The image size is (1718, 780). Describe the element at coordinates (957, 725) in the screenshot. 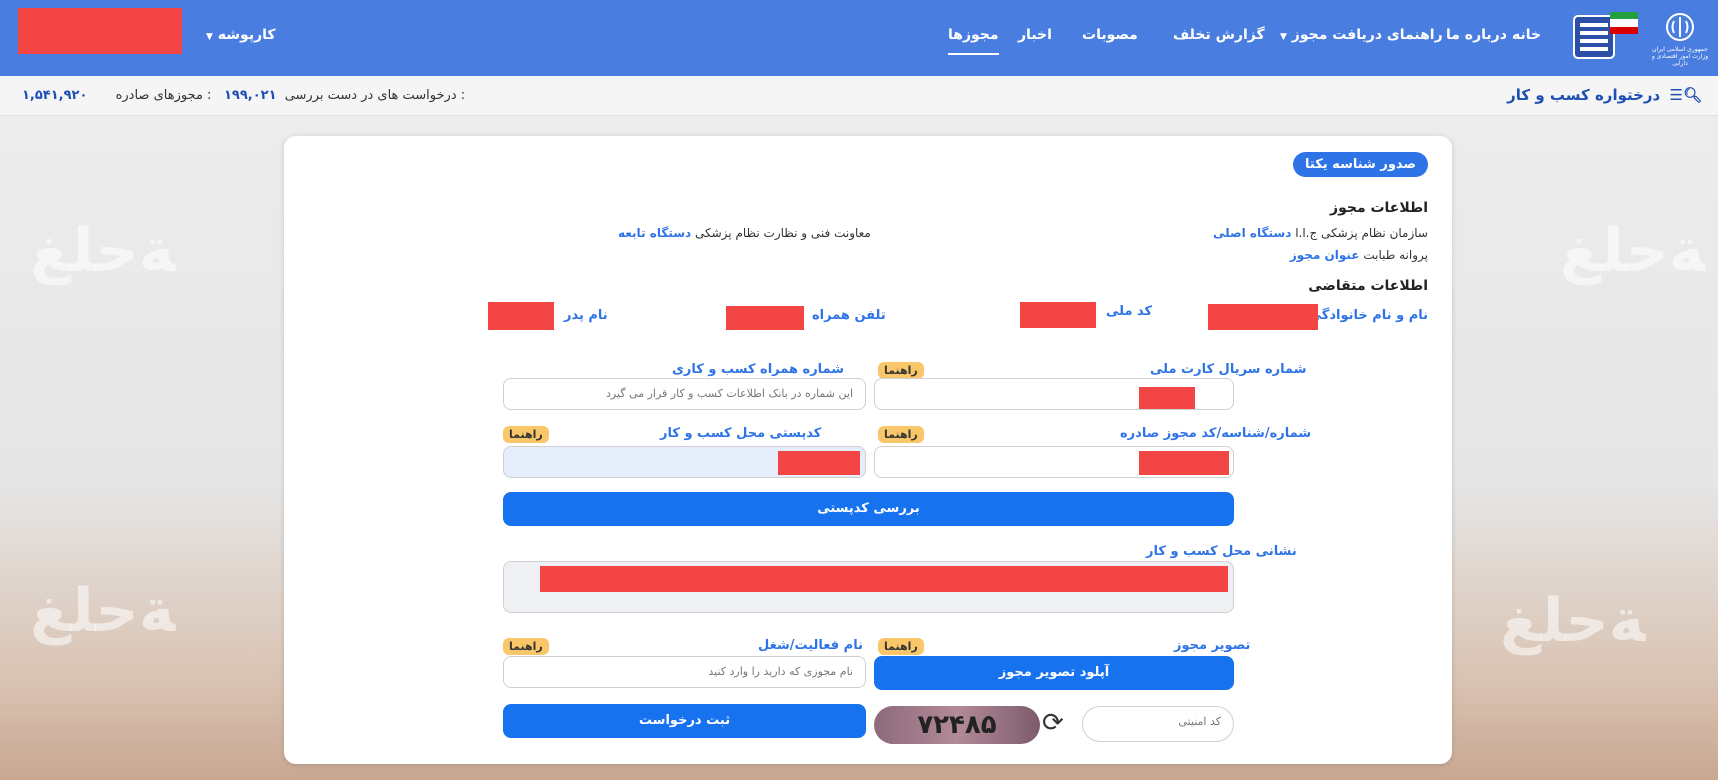

I see `captcha-image: ۷۲۴۸۵` at that location.